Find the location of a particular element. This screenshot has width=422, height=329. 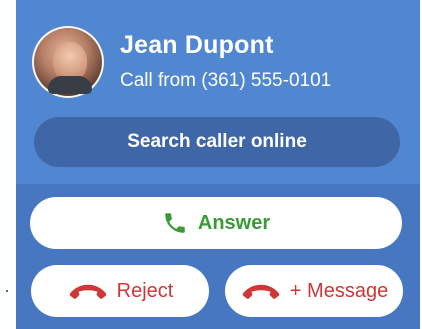

message-label: + Message is located at coordinates (339, 290).